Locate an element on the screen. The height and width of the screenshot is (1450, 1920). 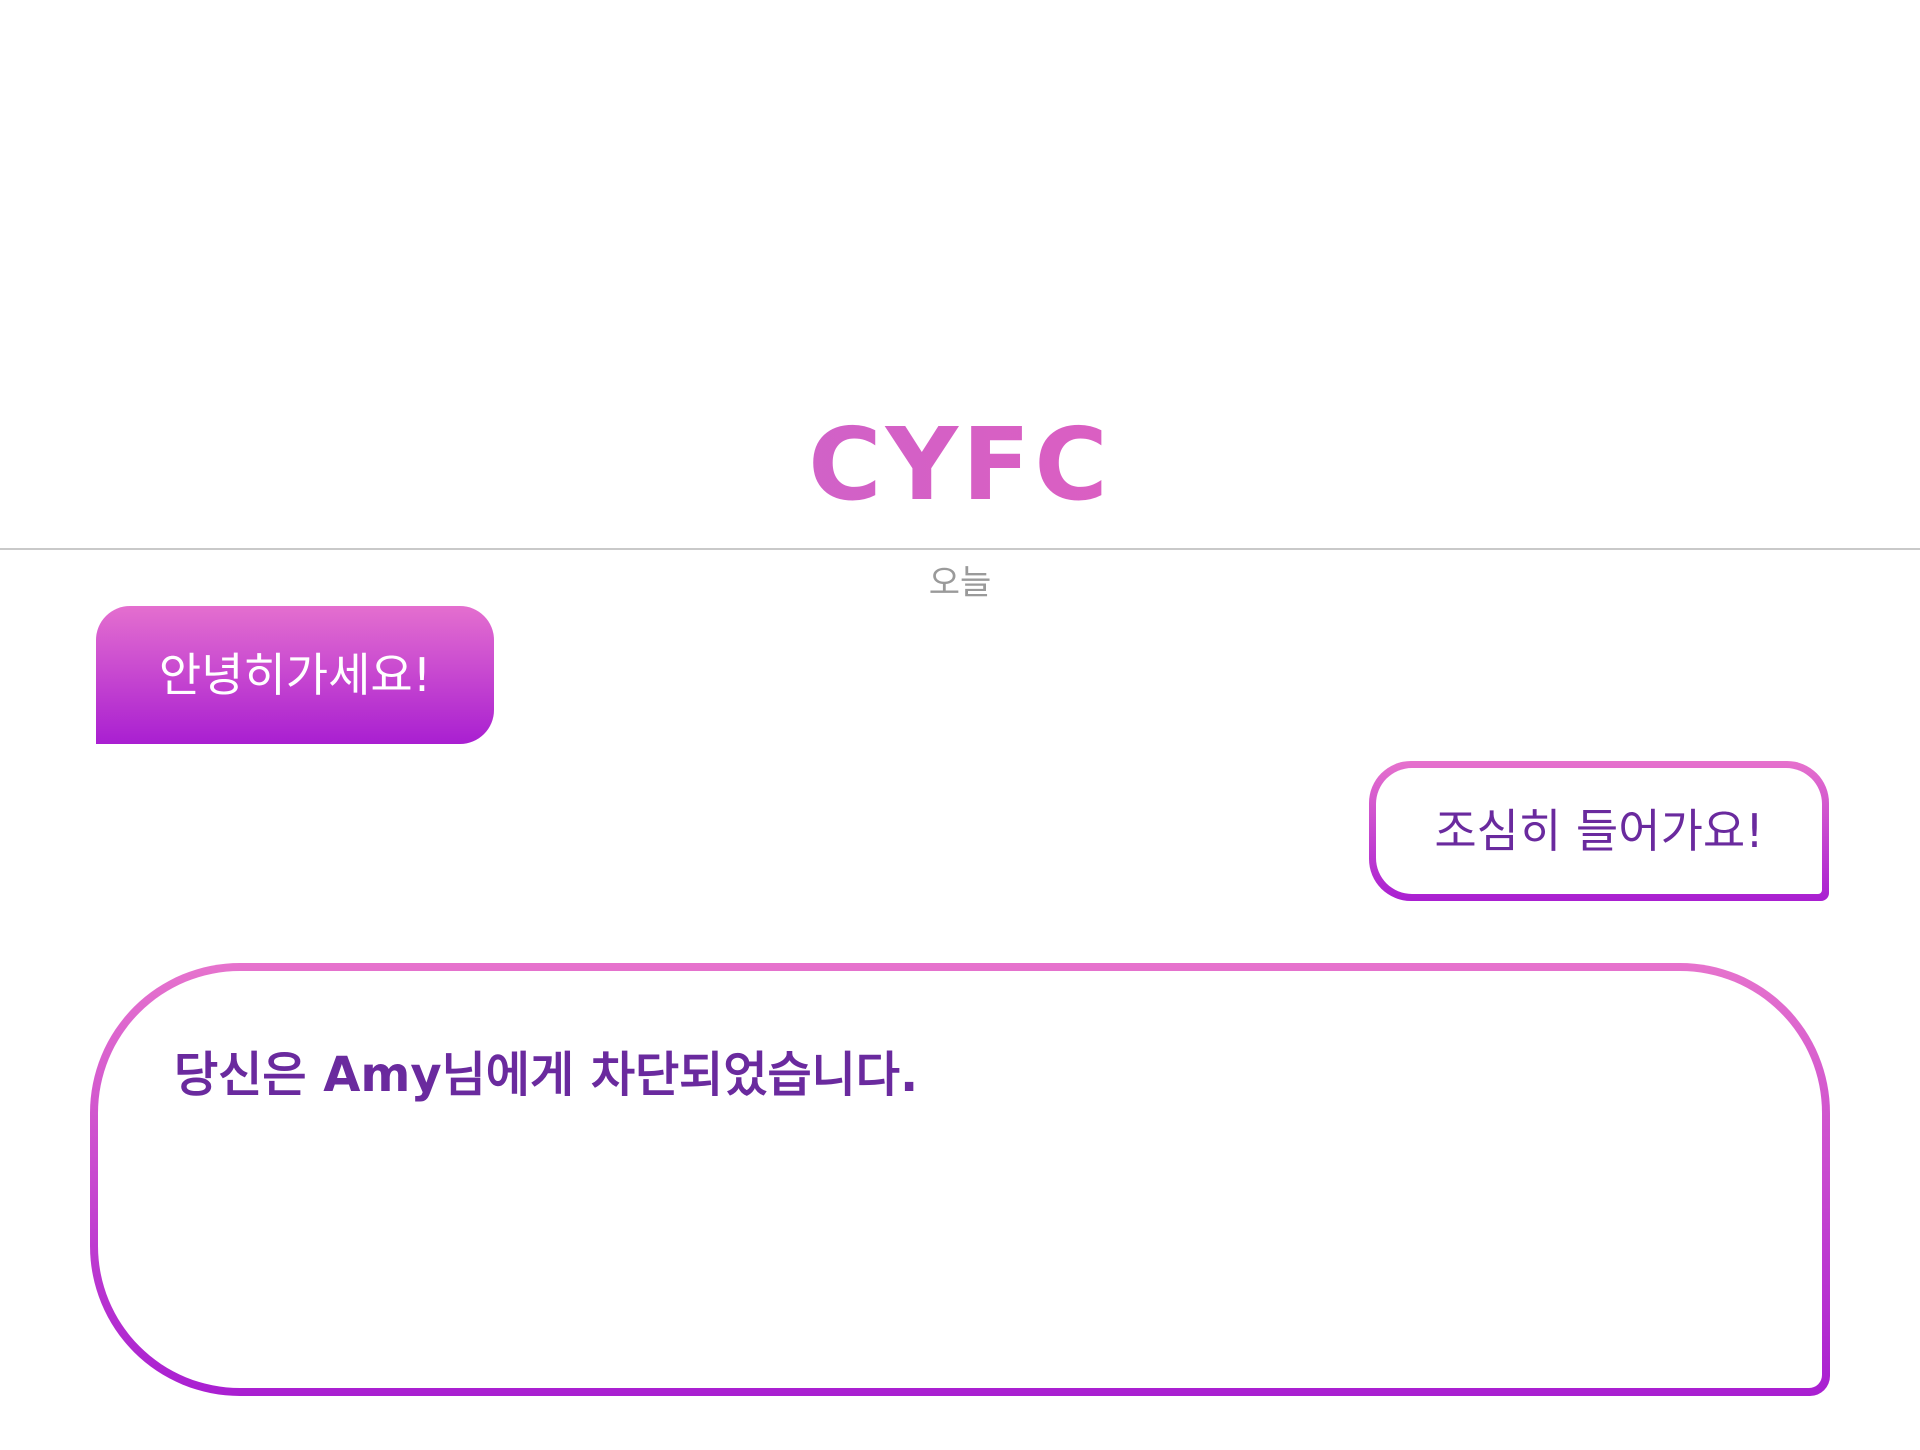
sent-message-bubble: 조심히 들어가요! is located at coordinates (1599, 831).